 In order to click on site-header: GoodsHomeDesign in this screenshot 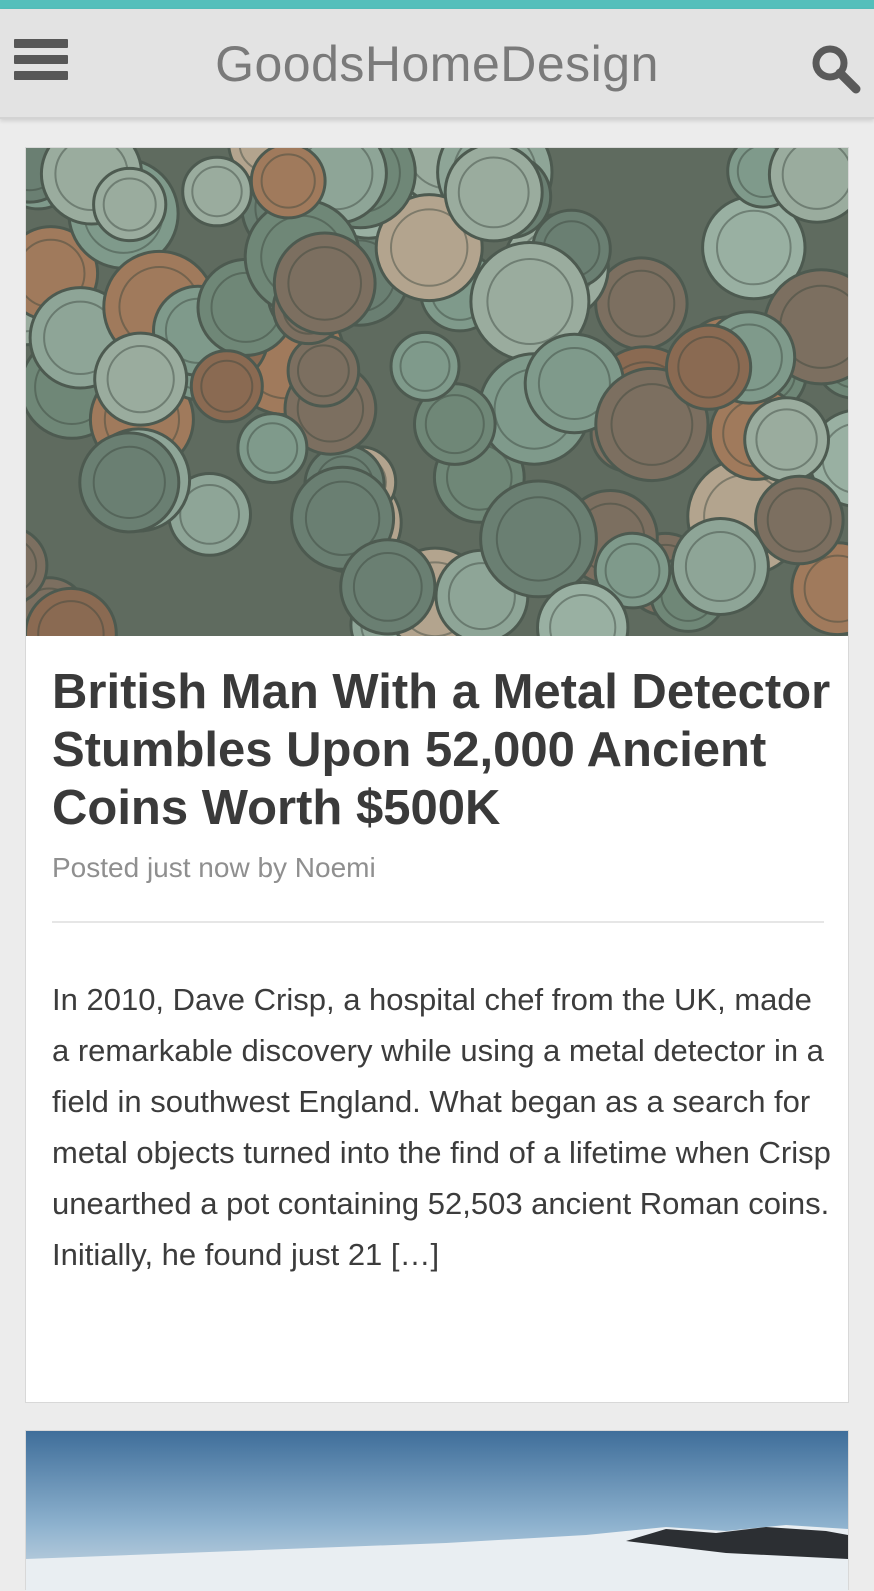, I will do `click(437, 64)`.